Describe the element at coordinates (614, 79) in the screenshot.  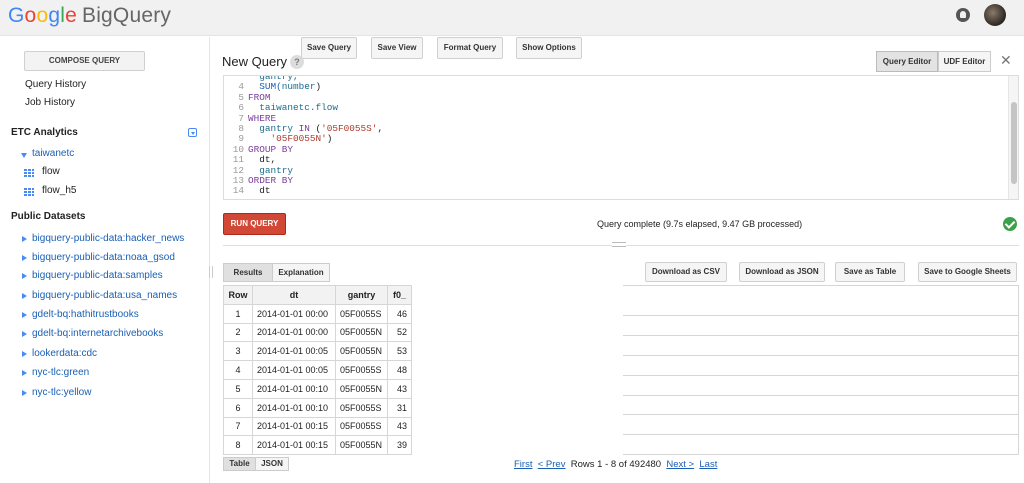
I see `code-line: gantry,` at that location.